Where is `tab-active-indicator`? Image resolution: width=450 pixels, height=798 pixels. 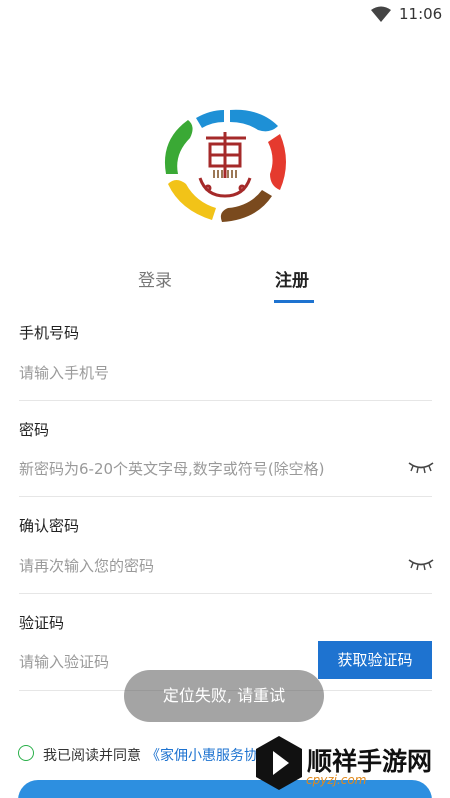 tab-active-indicator is located at coordinates (294, 301).